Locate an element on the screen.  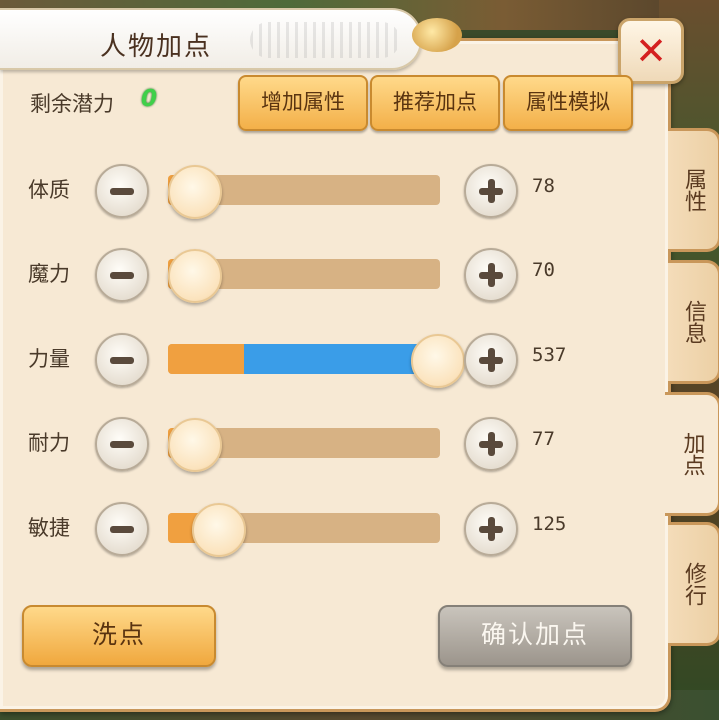
attribute-row: 体质 78 is located at coordinates (300, 189).